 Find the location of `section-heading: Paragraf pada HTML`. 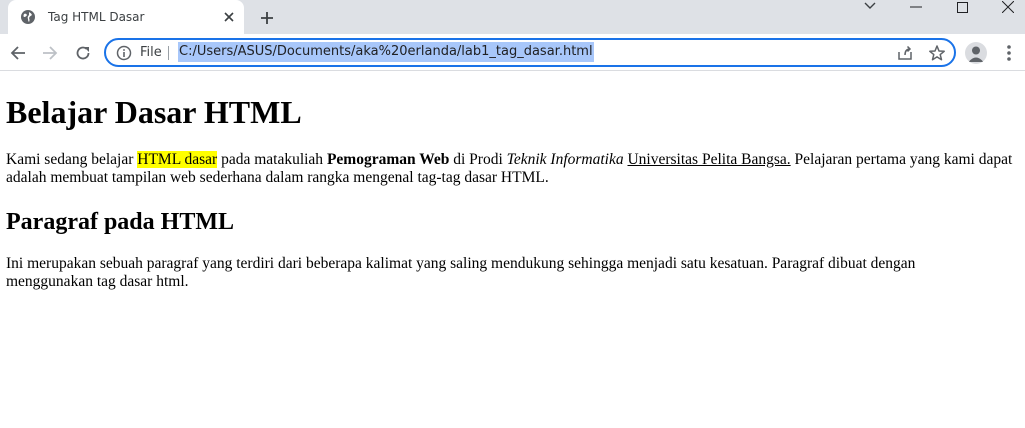

section-heading: Paragraf pada HTML is located at coordinates (120, 222).